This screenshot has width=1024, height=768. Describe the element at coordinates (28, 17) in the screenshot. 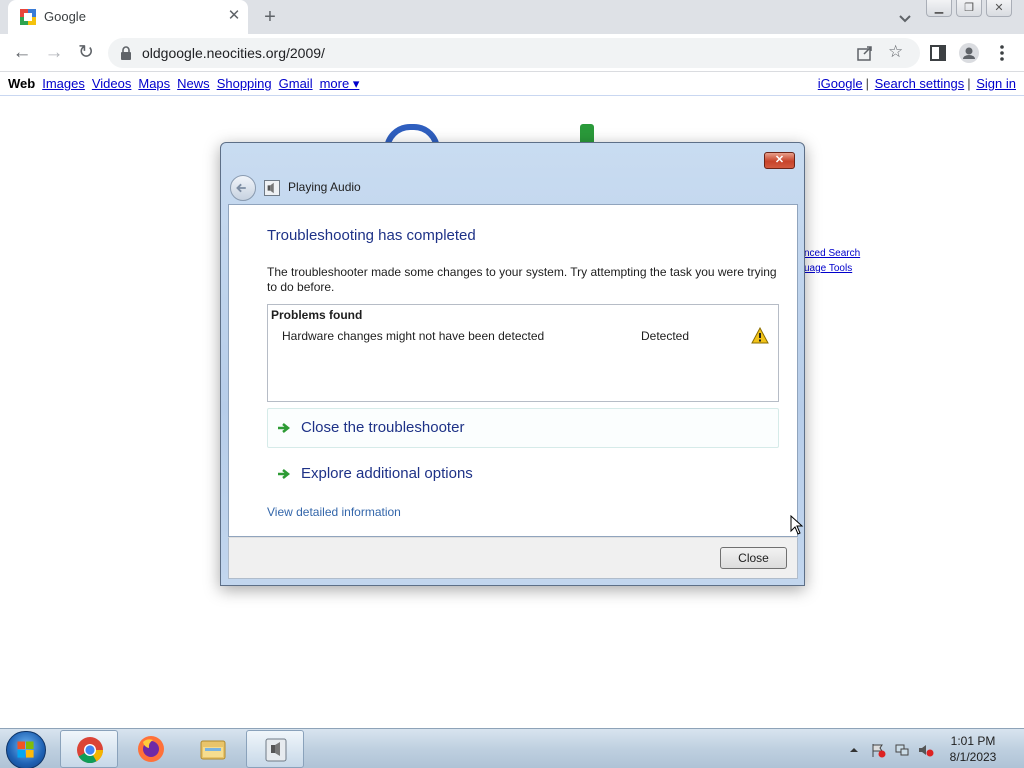

I see `google-favicon-icon` at that location.